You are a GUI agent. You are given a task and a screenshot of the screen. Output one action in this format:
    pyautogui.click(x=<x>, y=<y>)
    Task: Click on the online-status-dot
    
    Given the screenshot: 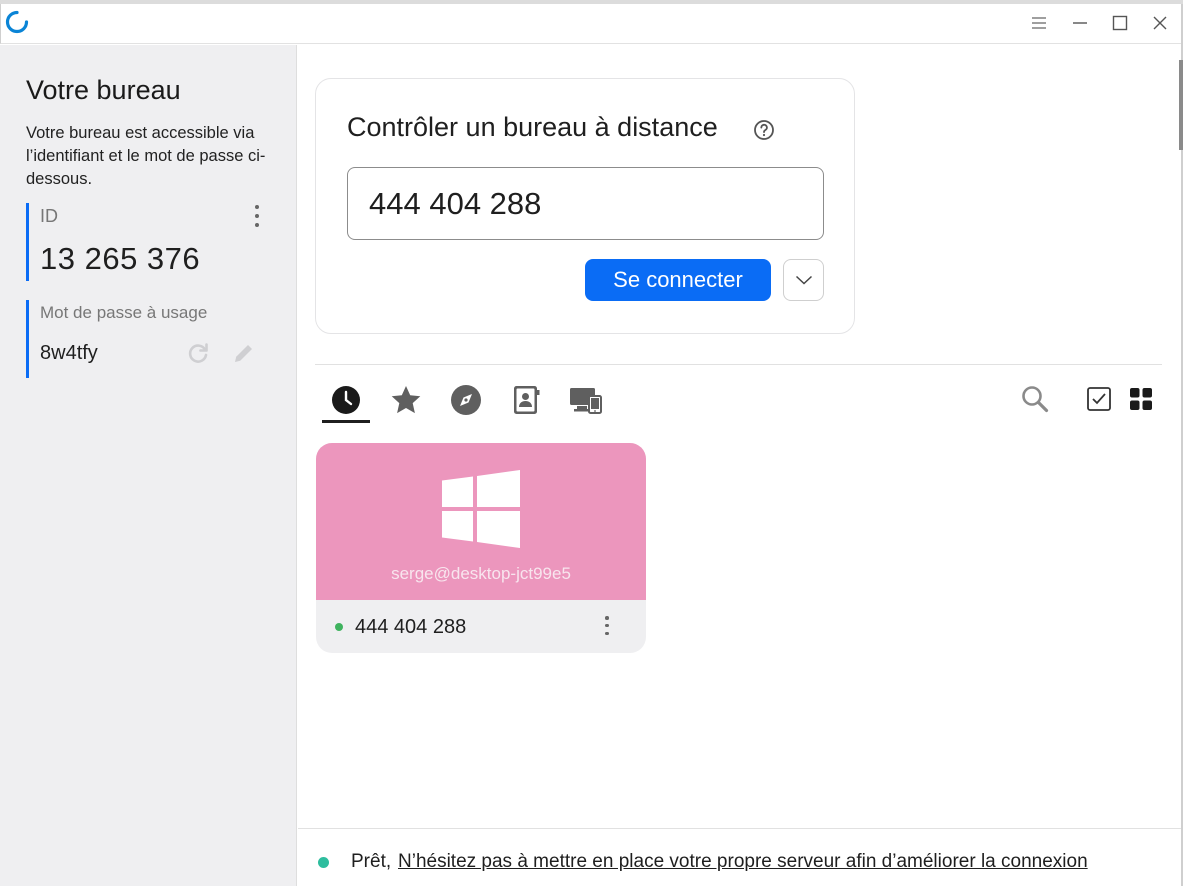 What is the action you would take?
    pyautogui.click(x=339, y=627)
    